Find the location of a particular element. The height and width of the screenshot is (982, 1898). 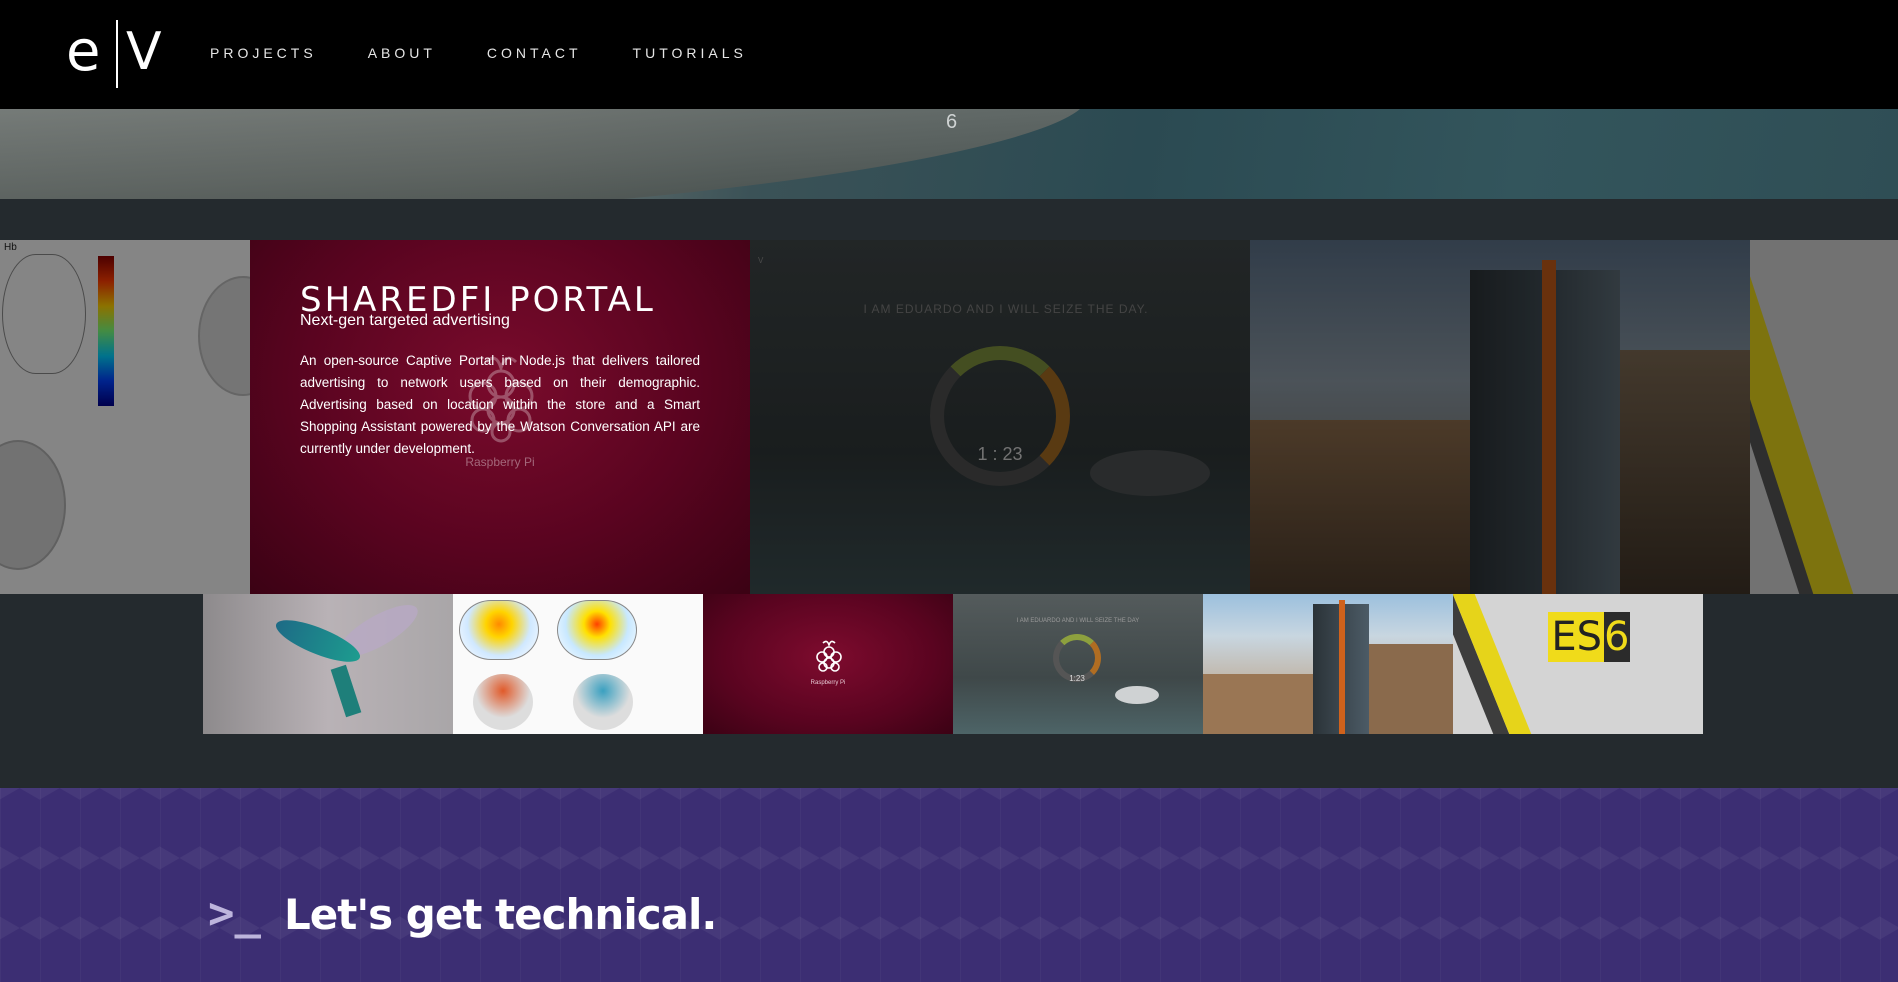

logo-letter-v: V is located at coordinates (144, 52).